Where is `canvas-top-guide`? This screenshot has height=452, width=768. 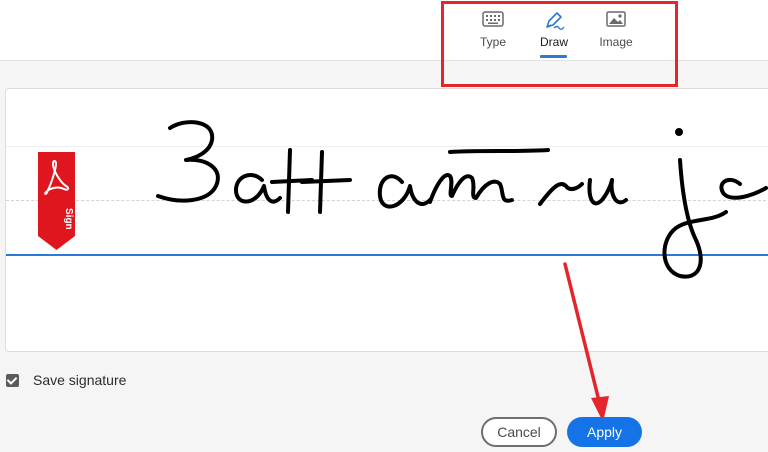 canvas-top-guide is located at coordinates (387, 146).